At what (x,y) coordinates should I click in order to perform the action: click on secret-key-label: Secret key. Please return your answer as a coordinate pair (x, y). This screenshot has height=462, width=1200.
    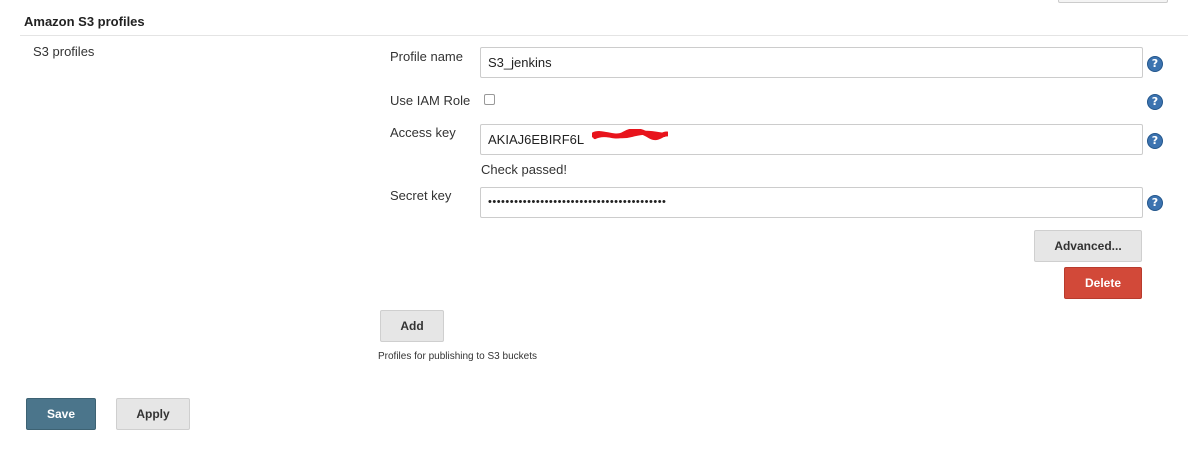
    Looking at the image, I should click on (421, 195).